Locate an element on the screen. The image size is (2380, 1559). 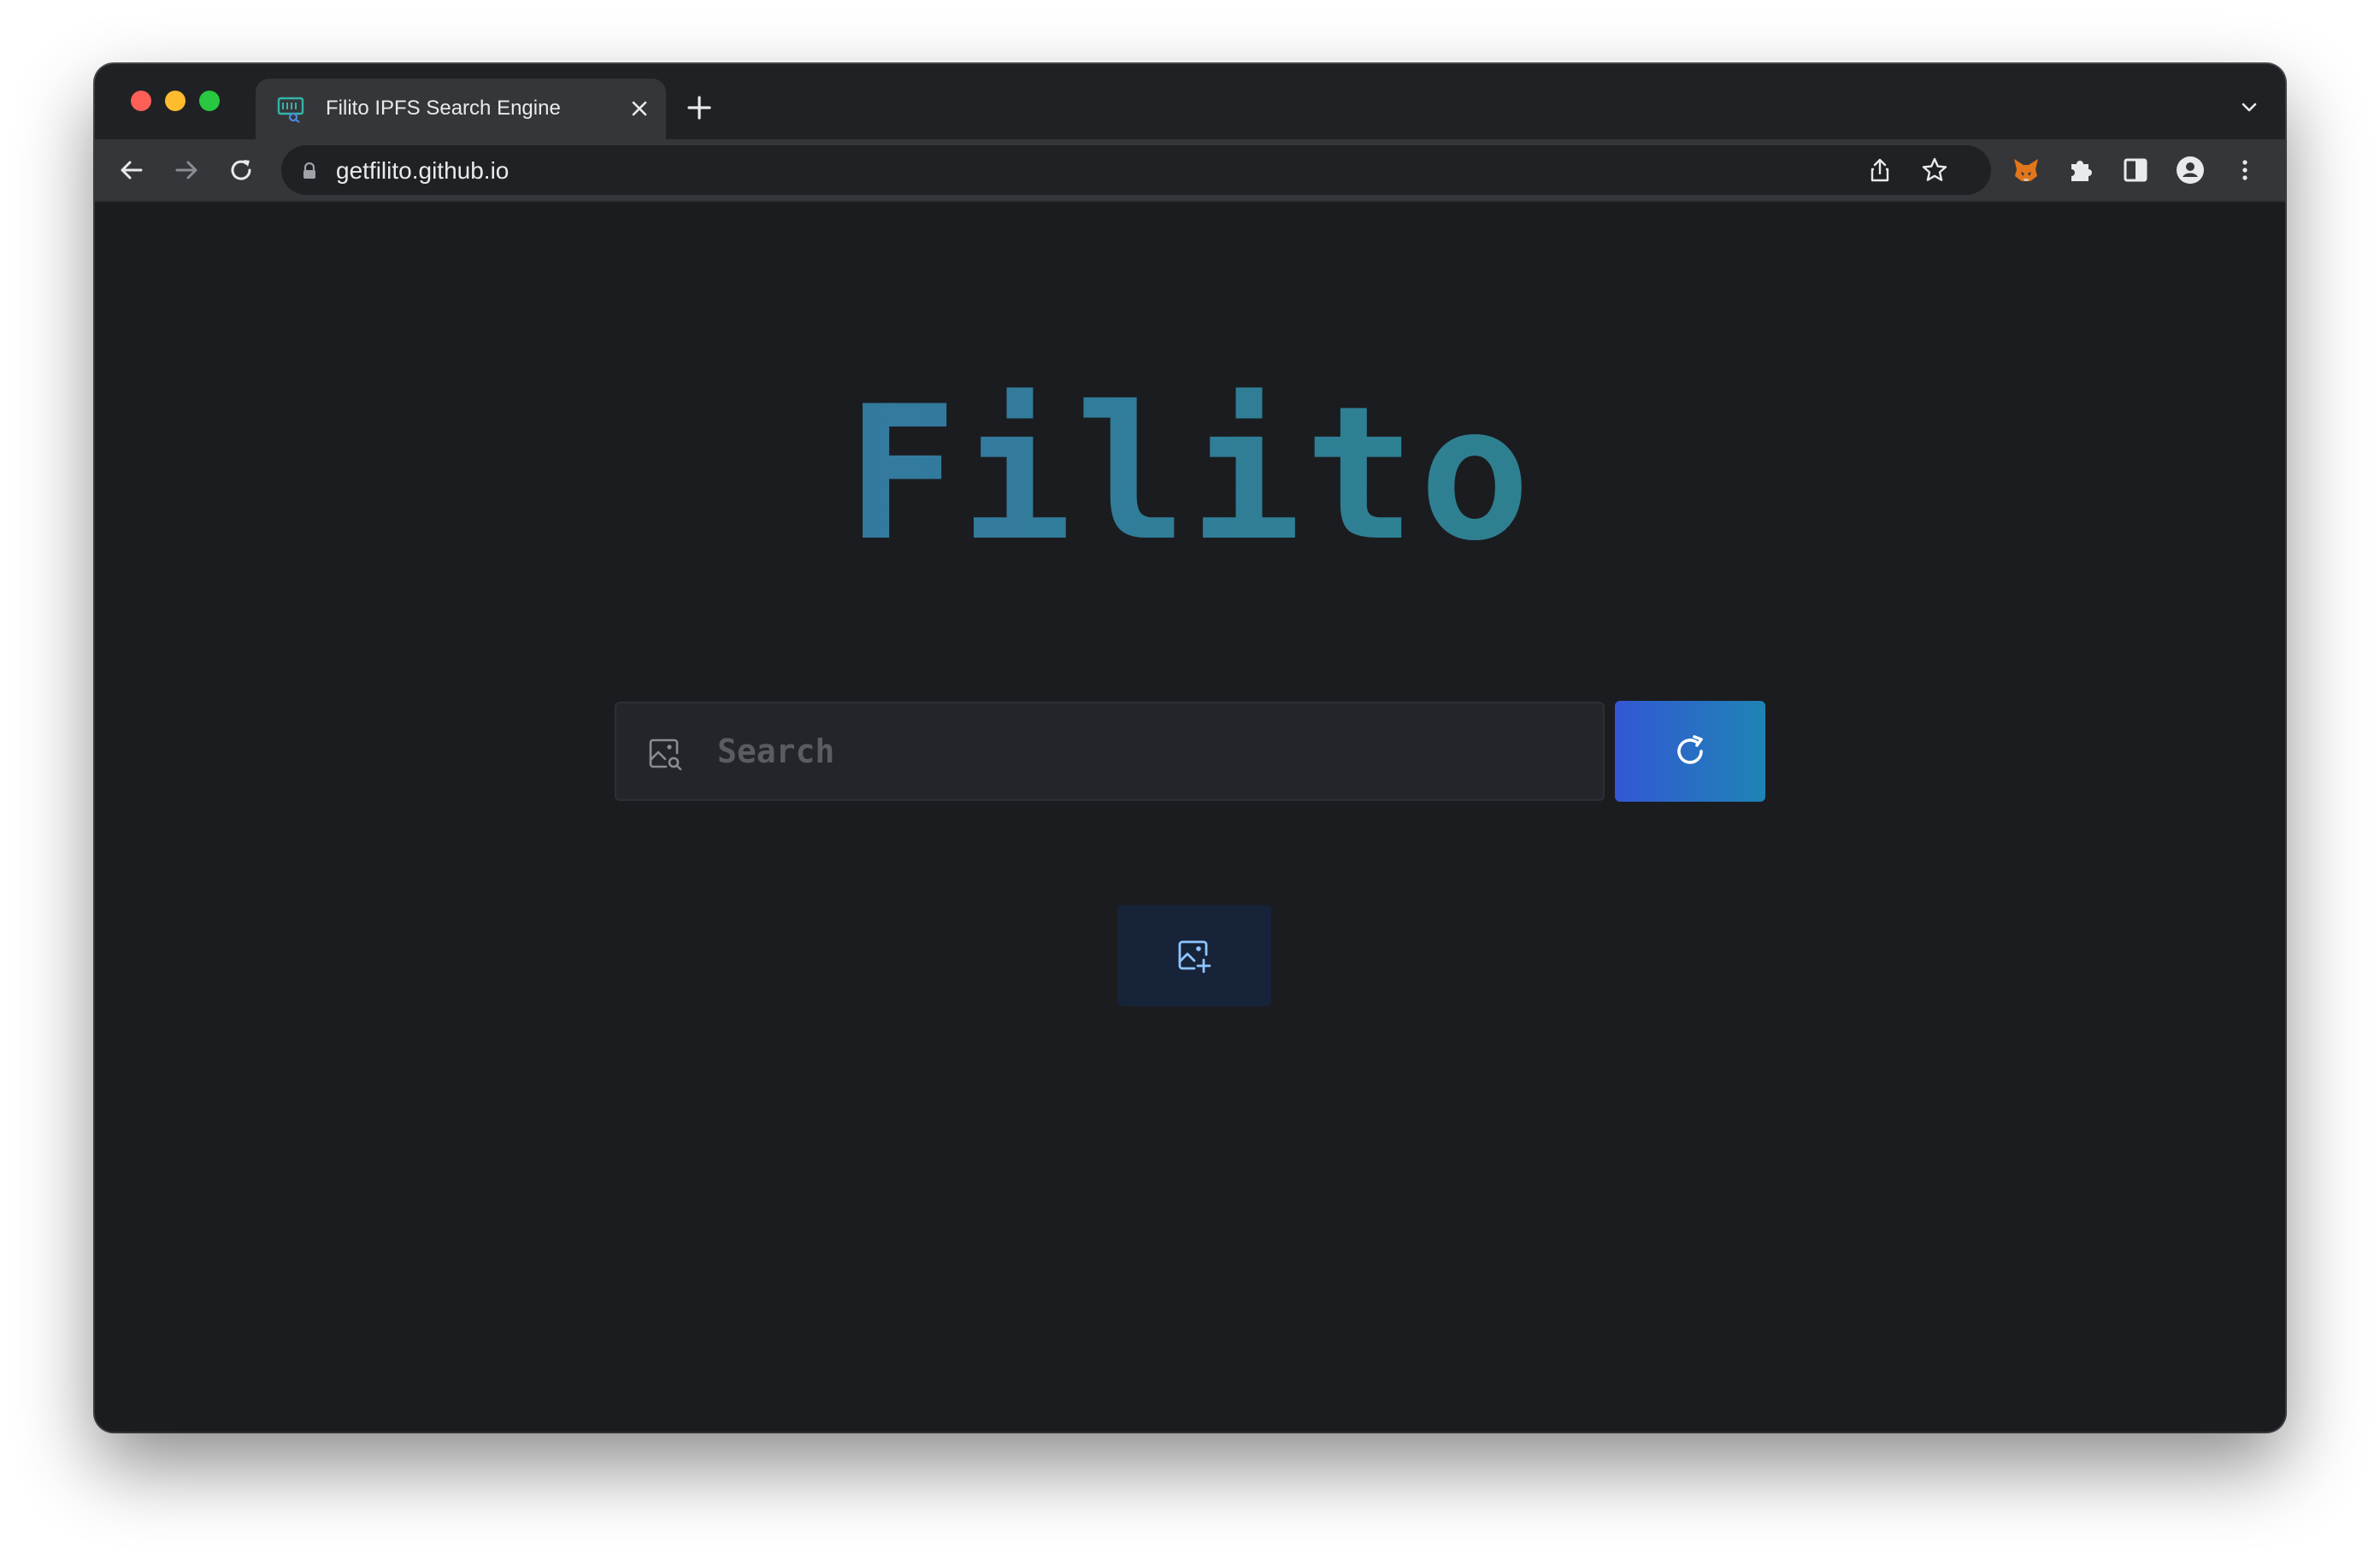
lock-icon is located at coordinates (309, 170).